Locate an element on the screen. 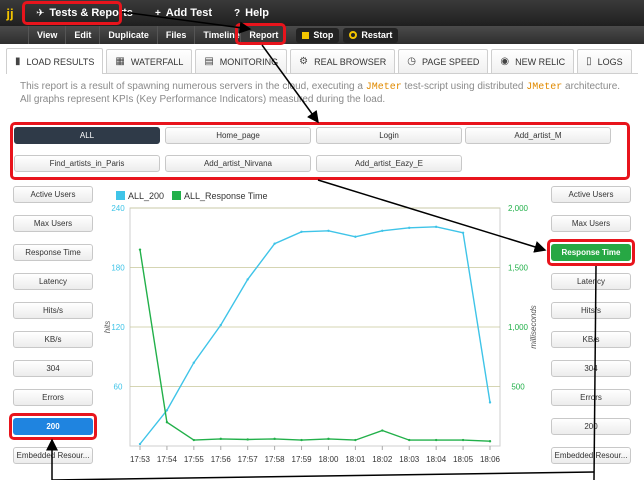 The height and width of the screenshot is (480, 644). x-tick-label: 18:02 is located at coordinates (382, 459).